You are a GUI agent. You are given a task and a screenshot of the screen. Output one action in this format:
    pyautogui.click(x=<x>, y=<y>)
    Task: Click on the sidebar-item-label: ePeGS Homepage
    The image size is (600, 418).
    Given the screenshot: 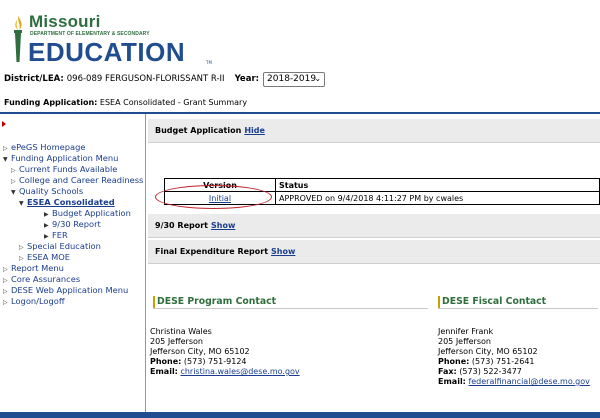 What is the action you would take?
    pyautogui.click(x=48, y=147)
    